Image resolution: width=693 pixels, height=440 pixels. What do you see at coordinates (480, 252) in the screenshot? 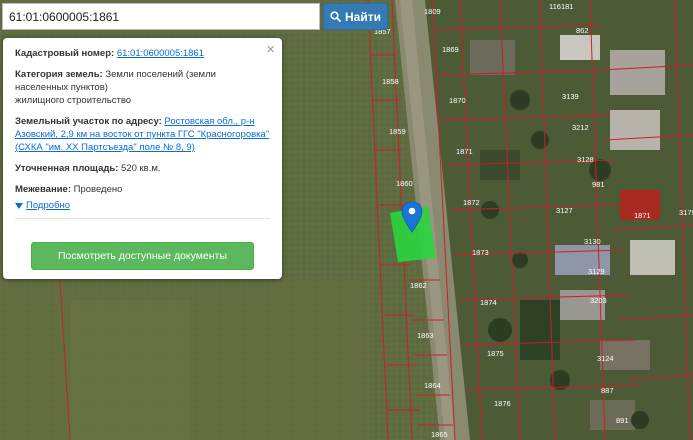
I see `plot-label-1873: 1873` at bounding box center [480, 252].